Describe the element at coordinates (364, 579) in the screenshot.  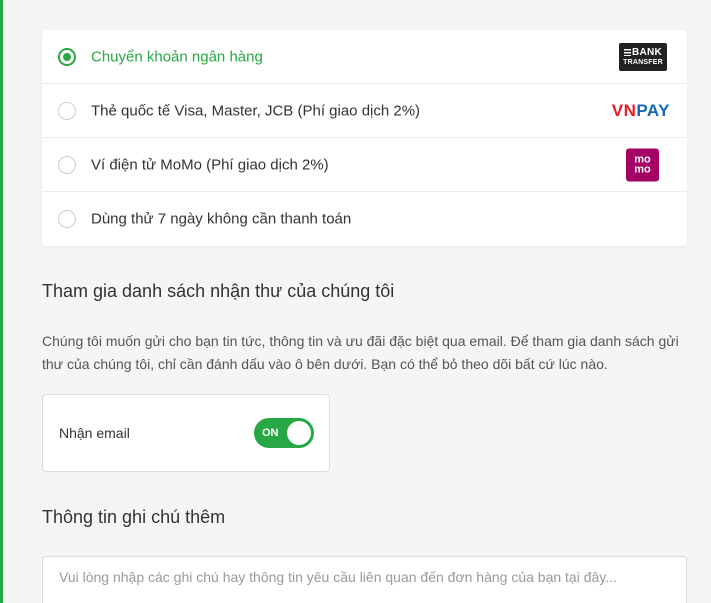
I see `order-notes-input` at that location.